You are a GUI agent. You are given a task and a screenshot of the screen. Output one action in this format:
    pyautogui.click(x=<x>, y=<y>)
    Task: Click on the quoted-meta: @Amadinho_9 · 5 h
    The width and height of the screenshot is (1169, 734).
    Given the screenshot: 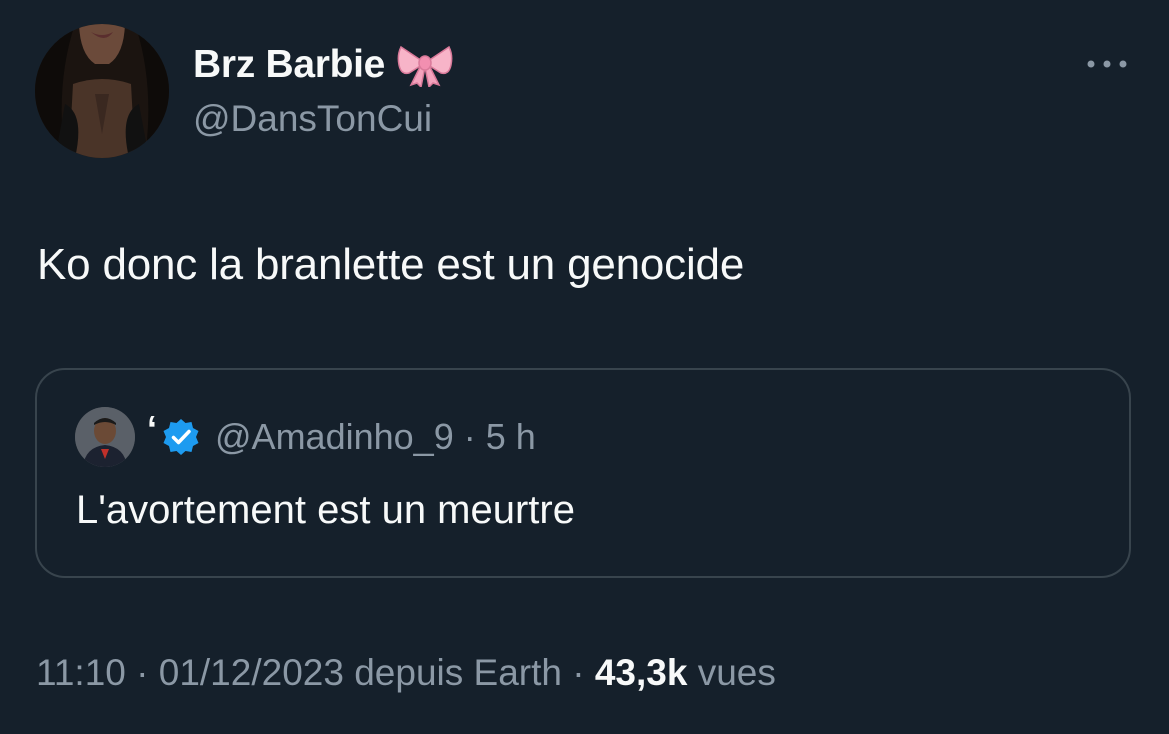 What is the action you would take?
    pyautogui.click(x=375, y=437)
    